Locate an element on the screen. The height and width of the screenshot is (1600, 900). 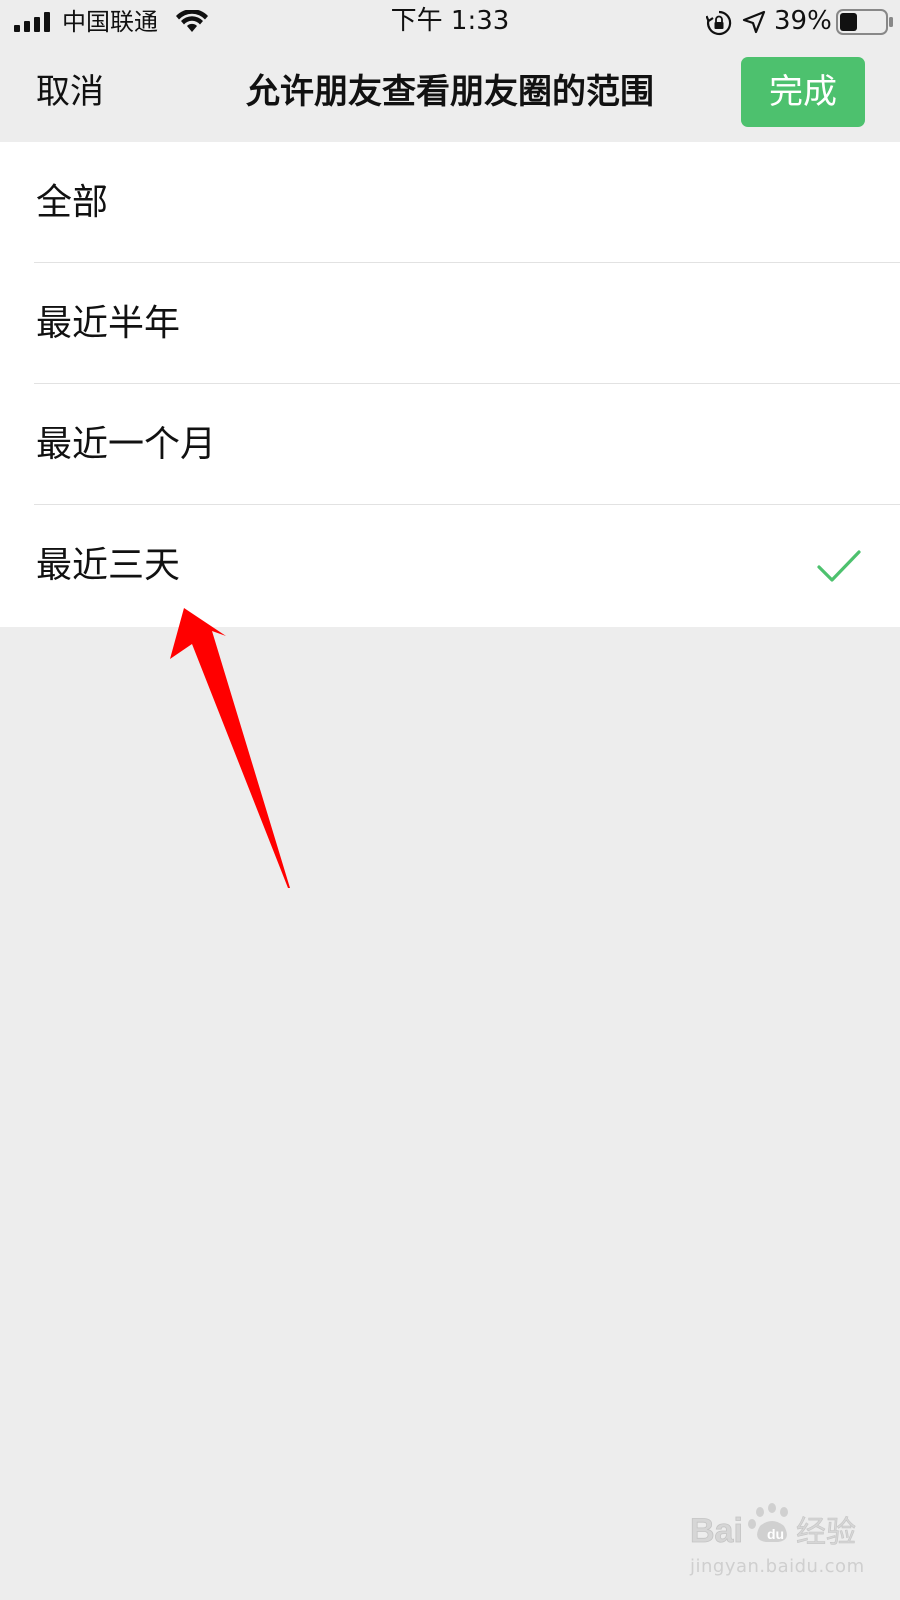
location-icon is located at coordinates (754, 22).